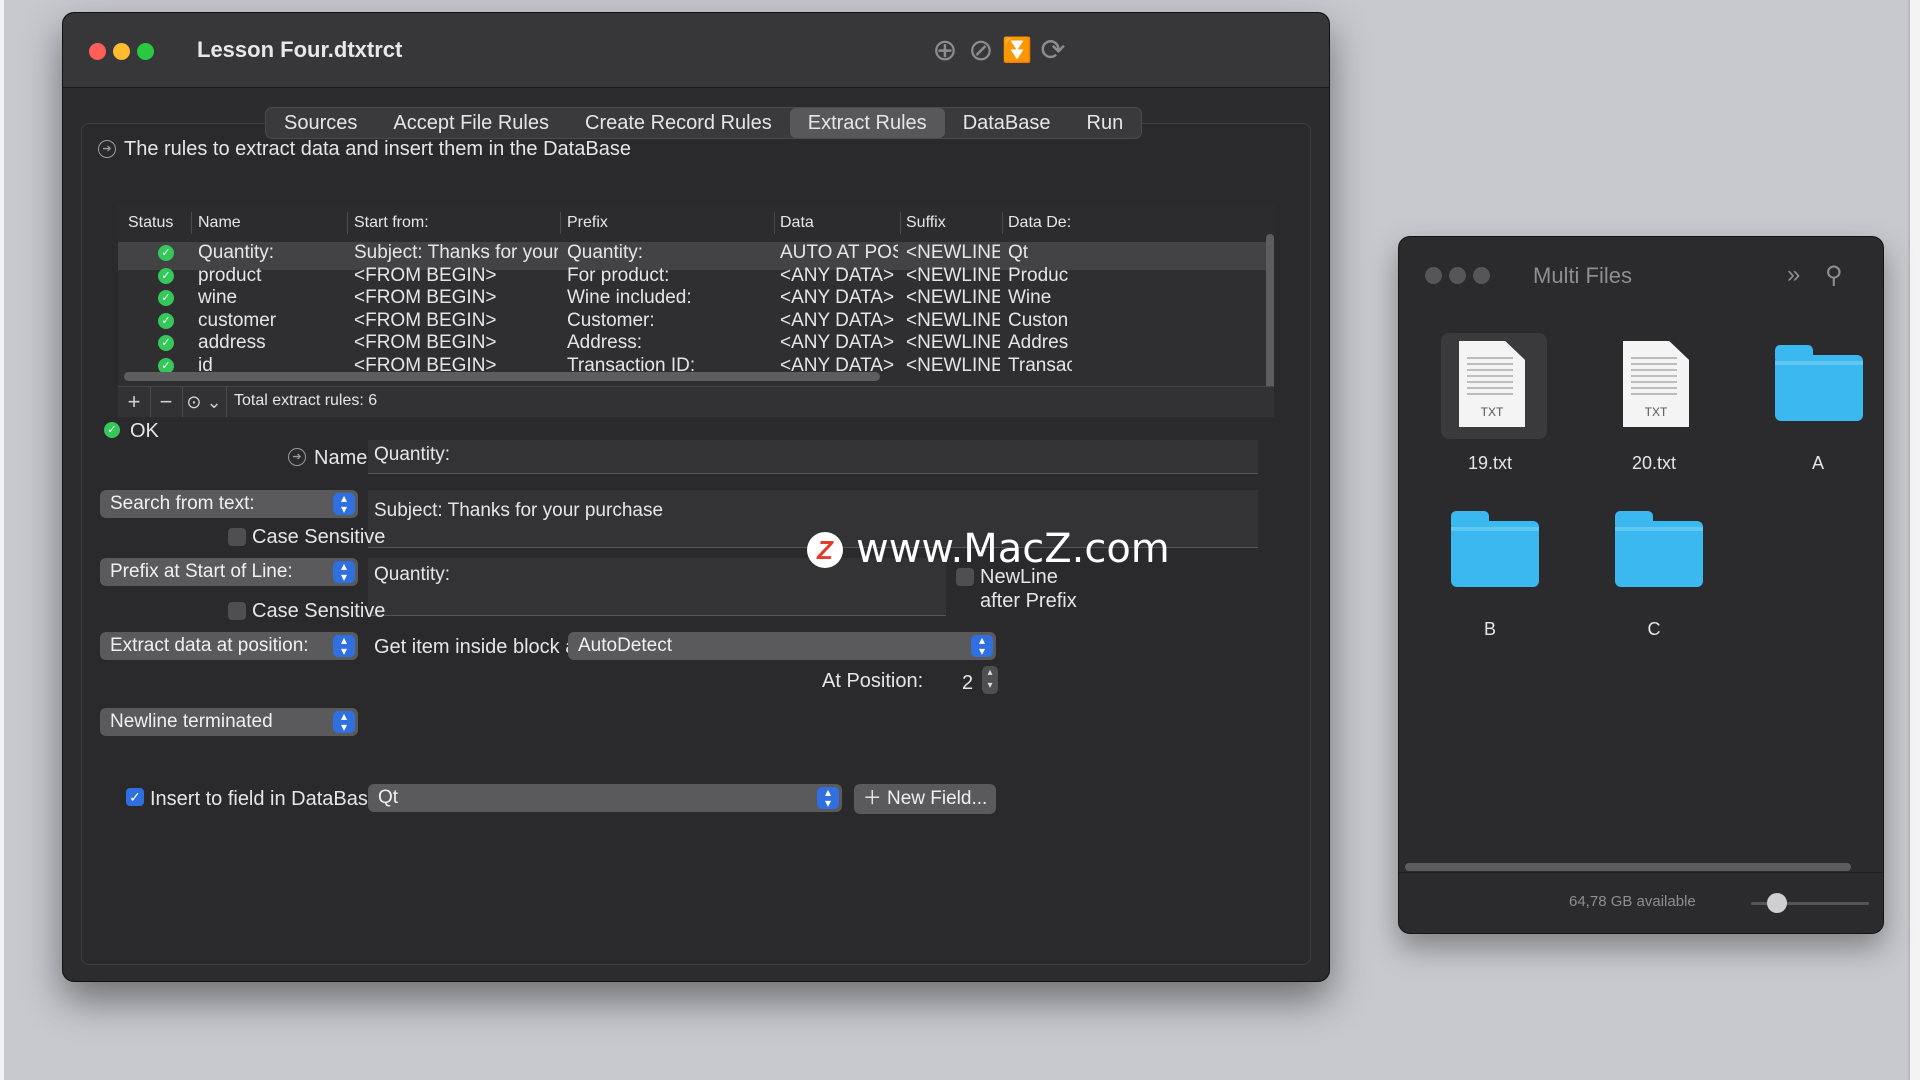  Describe the element at coordinates (1489, 629) in the screenshot. I see `folder-name: B` at that location.